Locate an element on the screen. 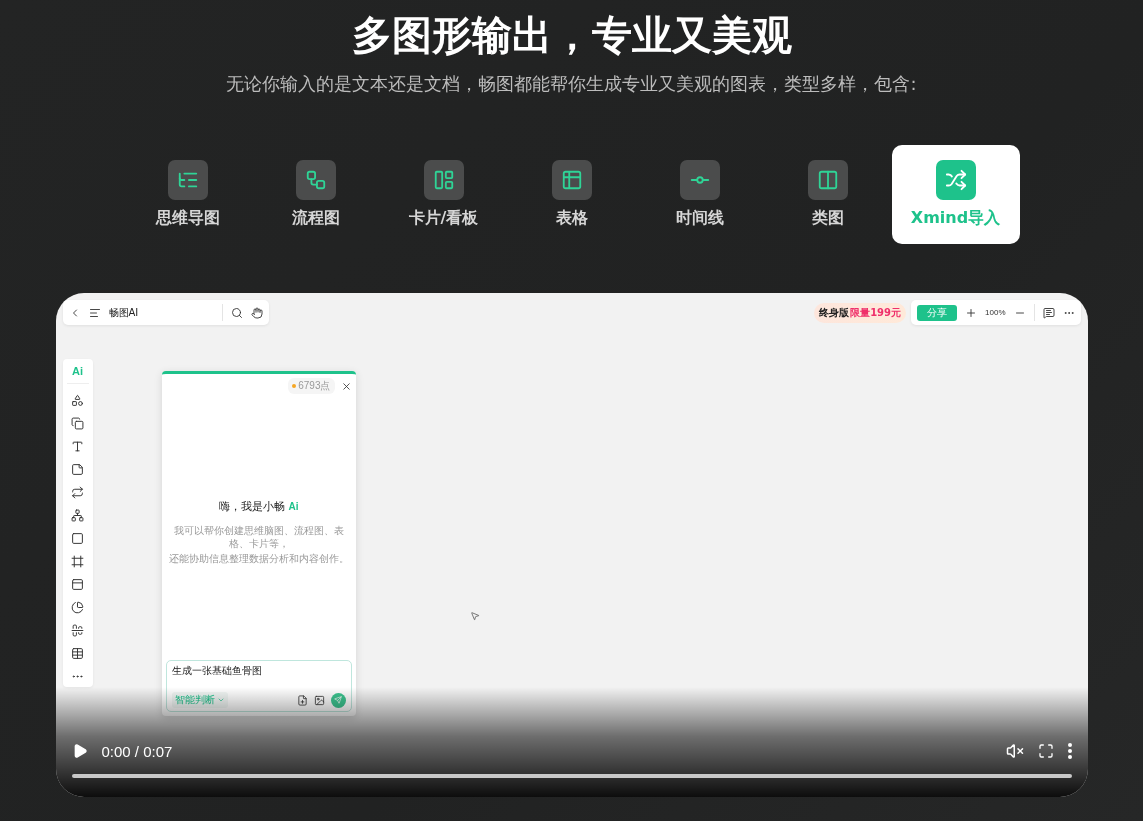 This screenshot has height=821, width=1143. page-title: 多图形输出，专业又美观 is located at coordinates (571, 35).